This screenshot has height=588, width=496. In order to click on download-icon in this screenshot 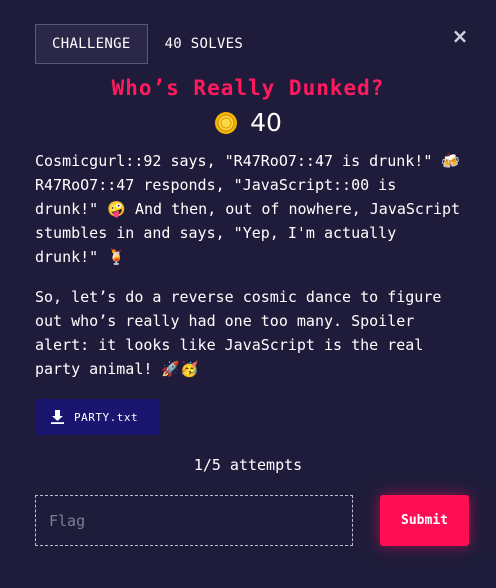, I will do `click(57, 417)`.